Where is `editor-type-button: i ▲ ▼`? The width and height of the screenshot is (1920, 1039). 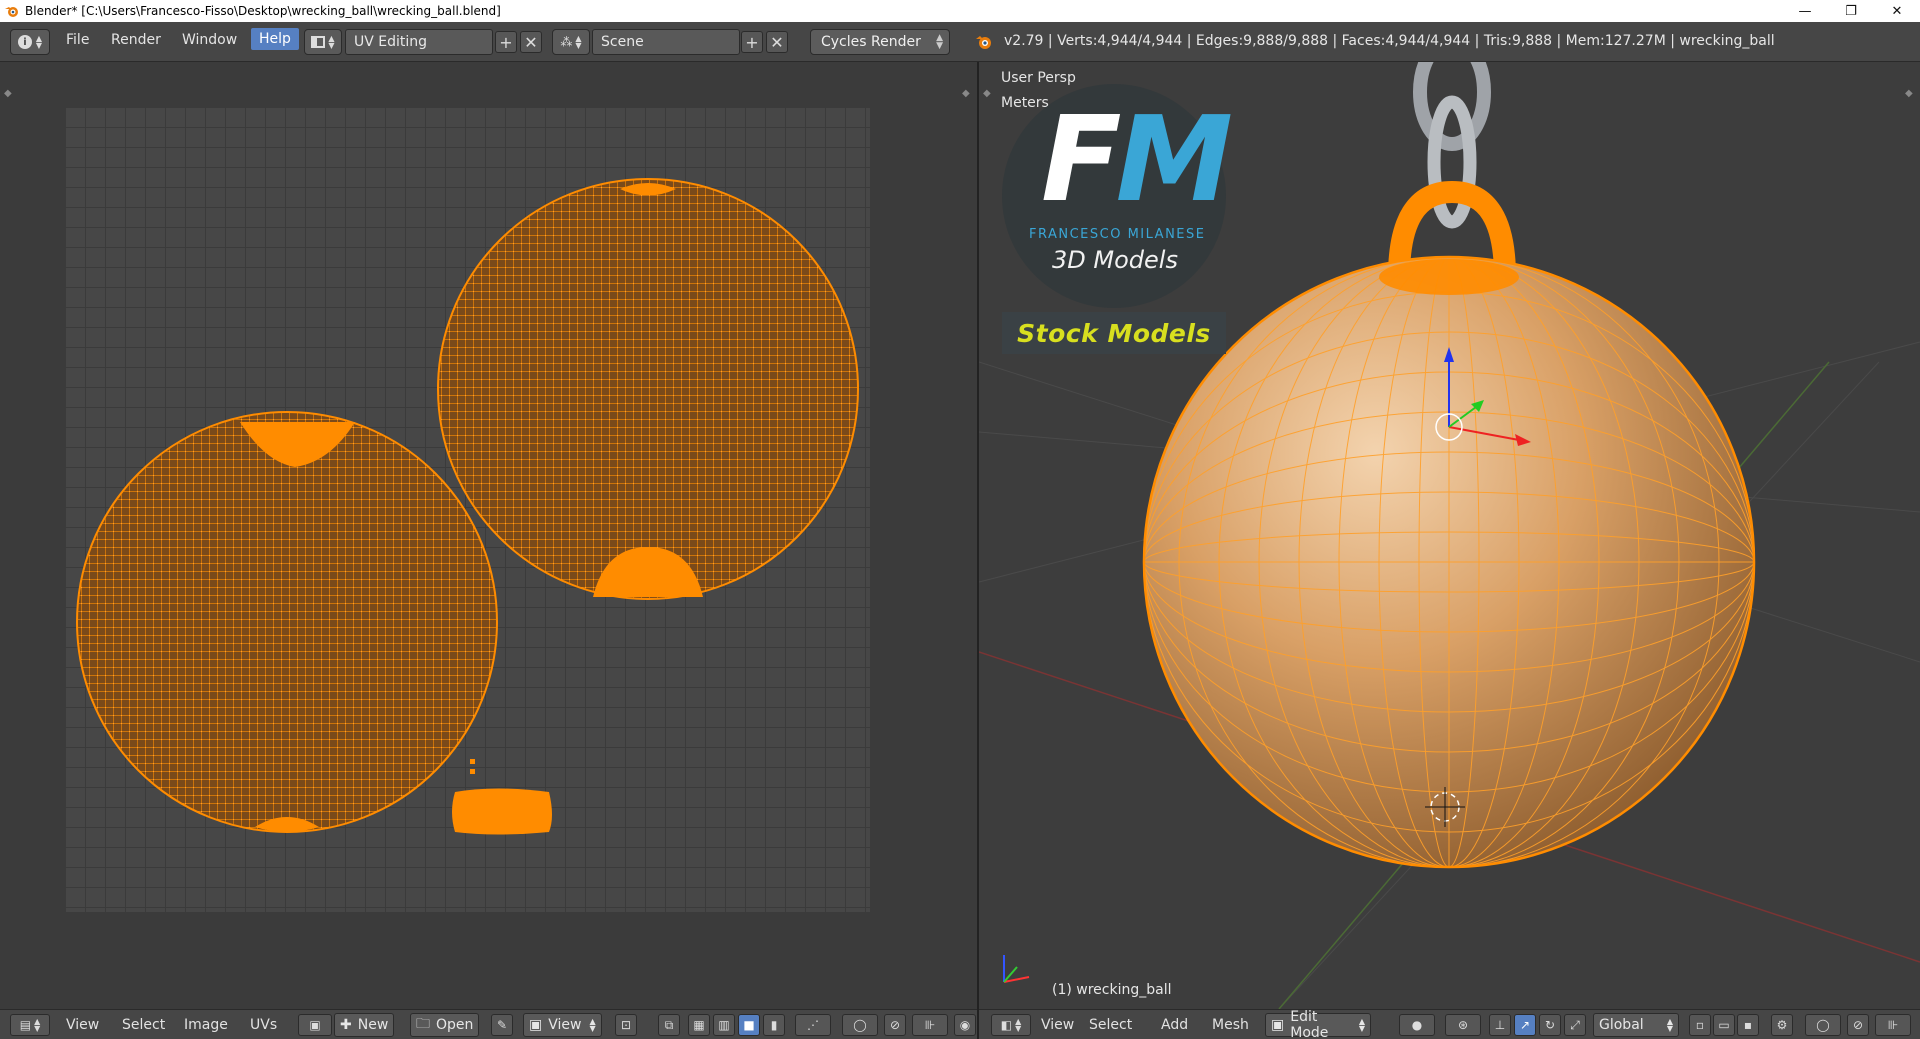 editor-type-button: i ▲ ▼ is located at coordinates (30, 42).